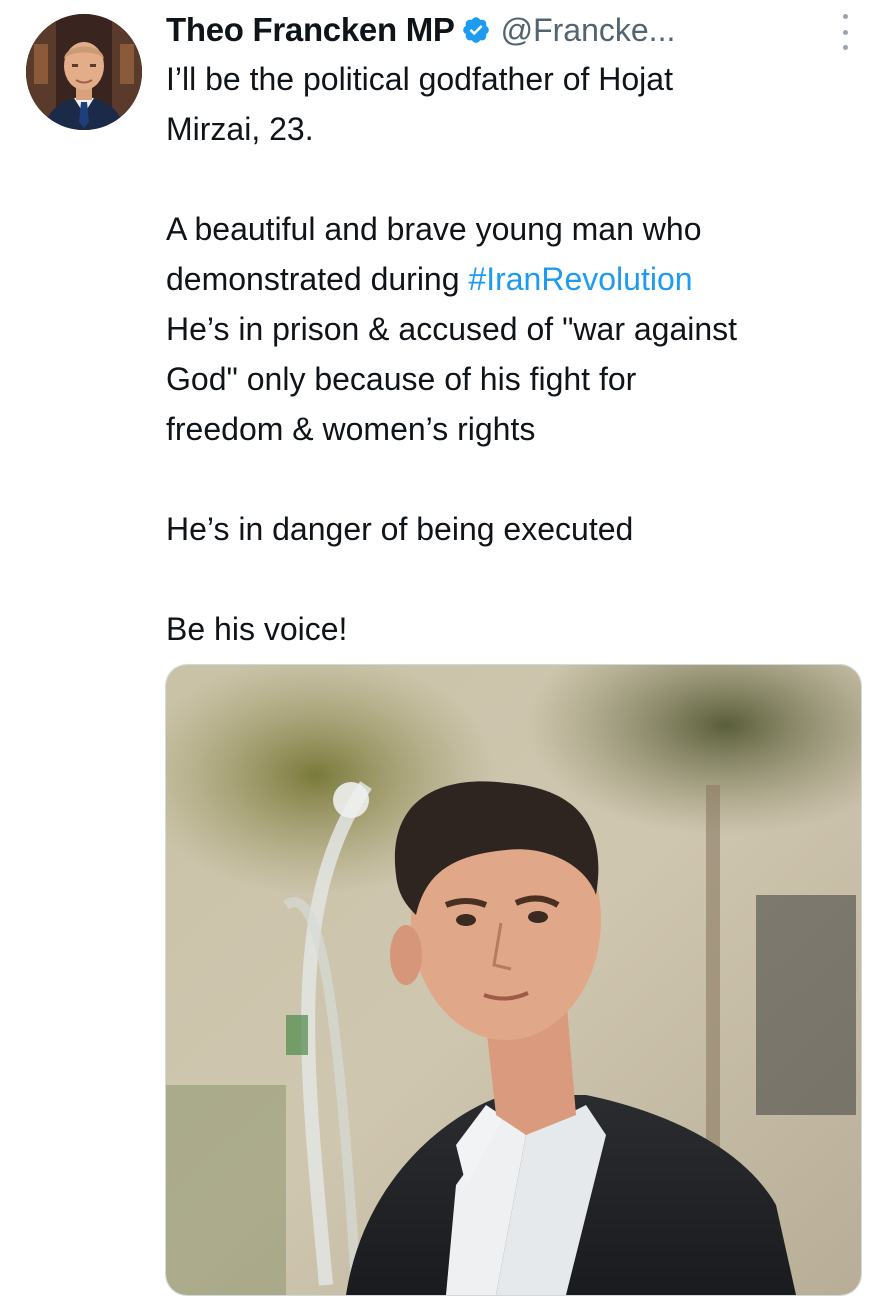 The width and height of the screenshot is (885, 1296). What do you see at coordinates (400, 529) in the screenshot?
I see `tweet-line: He’s in danger of being executed` at bounding box center [400, 529].